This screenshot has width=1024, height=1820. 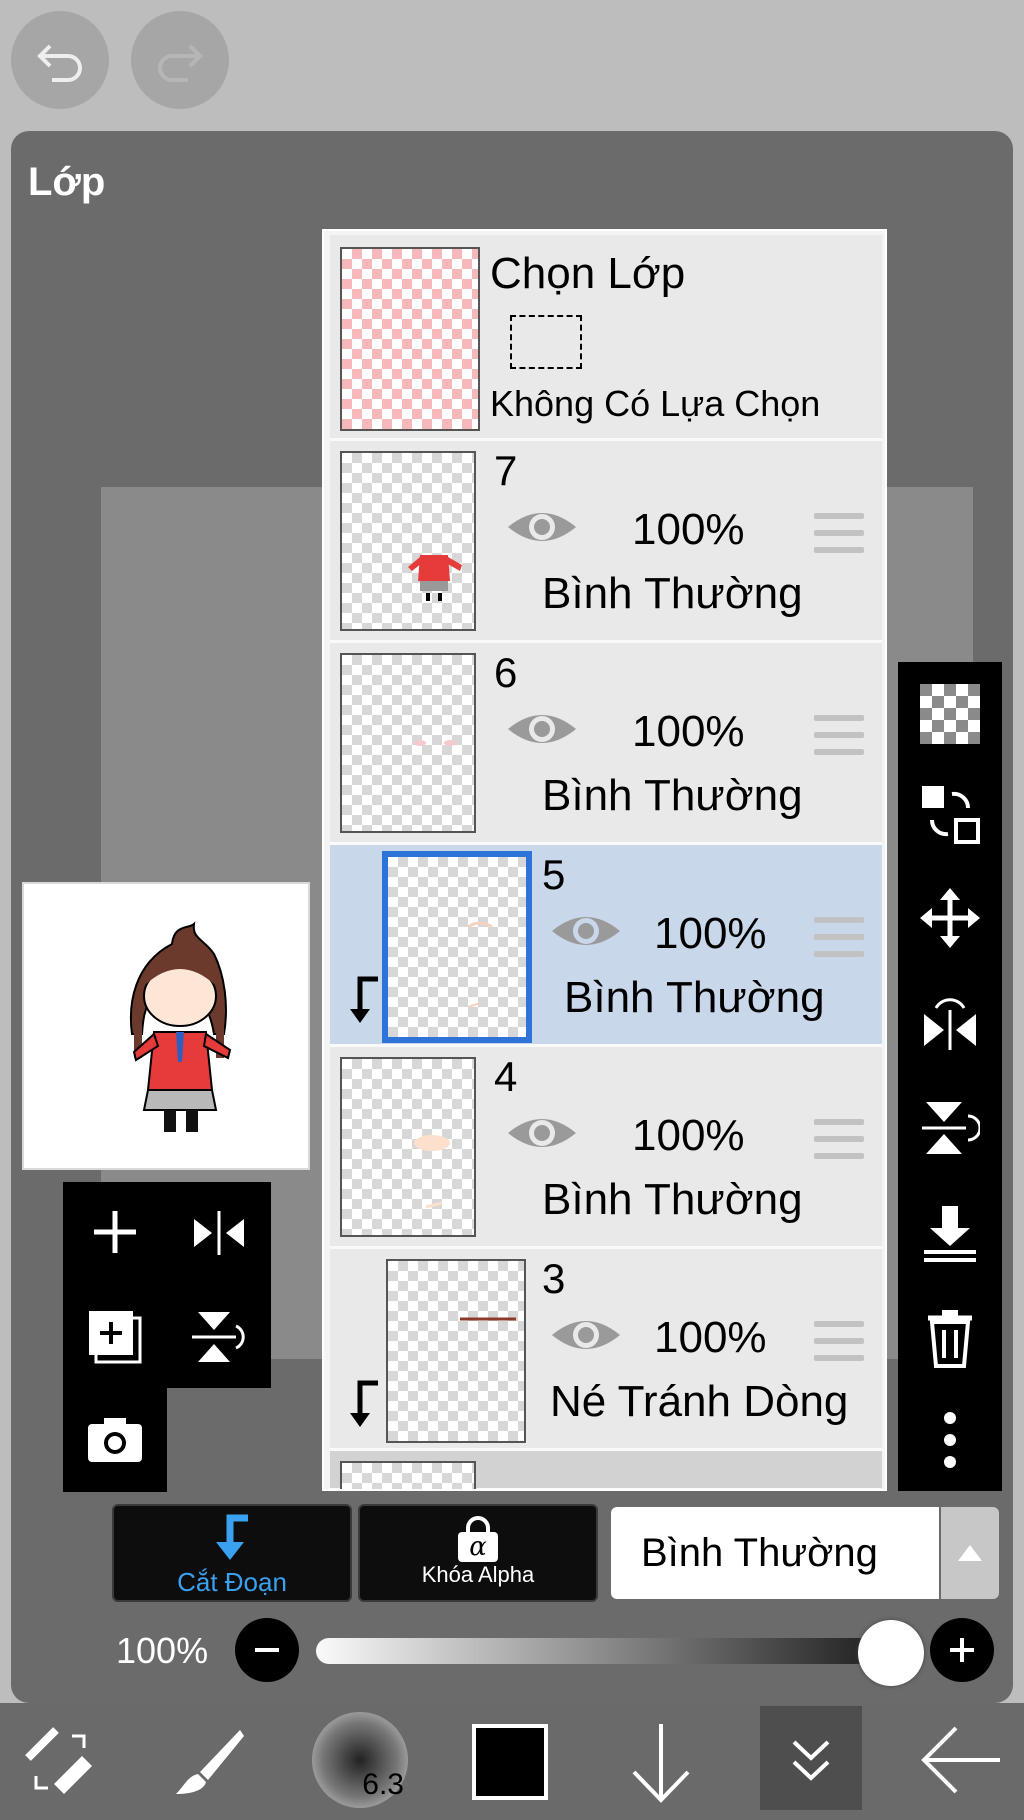 I want to click on opacity-value: 100%, so click(x=162, y=1650).